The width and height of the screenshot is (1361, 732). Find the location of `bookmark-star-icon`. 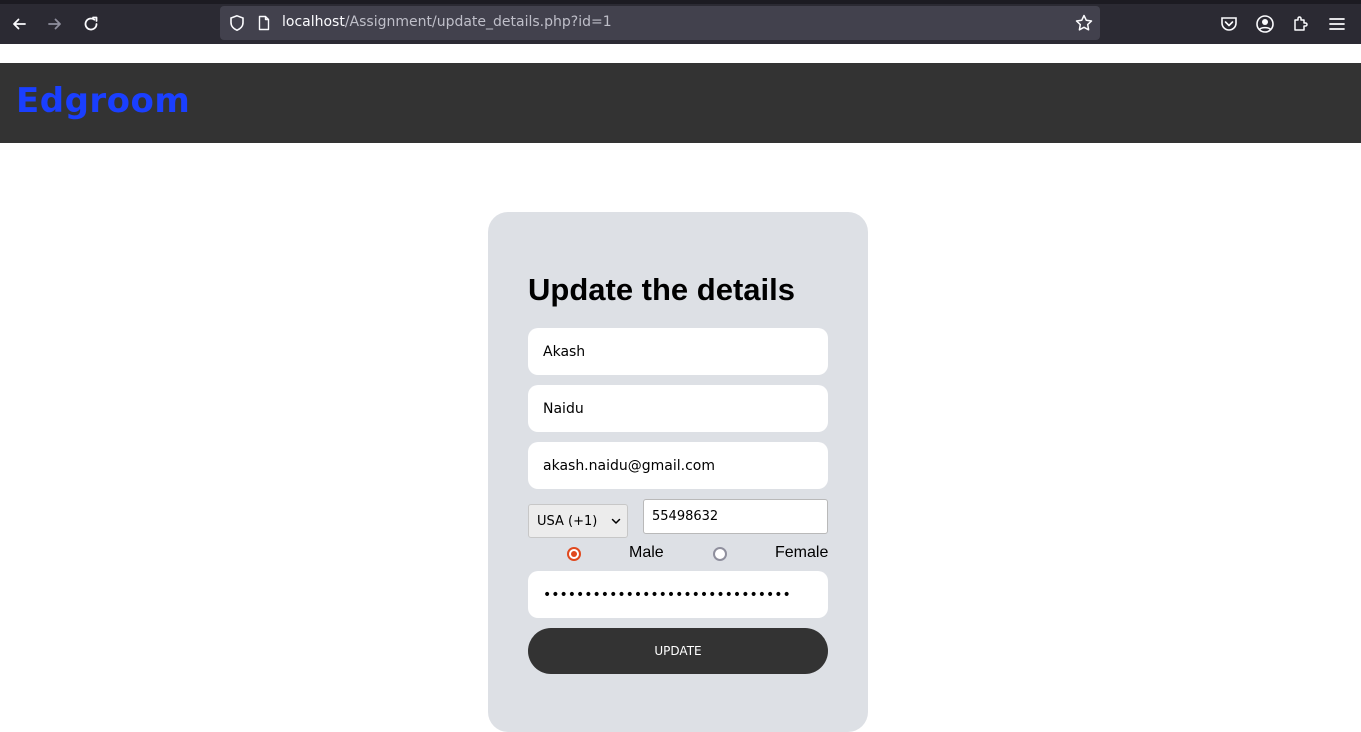

bookmark-star-icon is located at coordinates (1084, 23).